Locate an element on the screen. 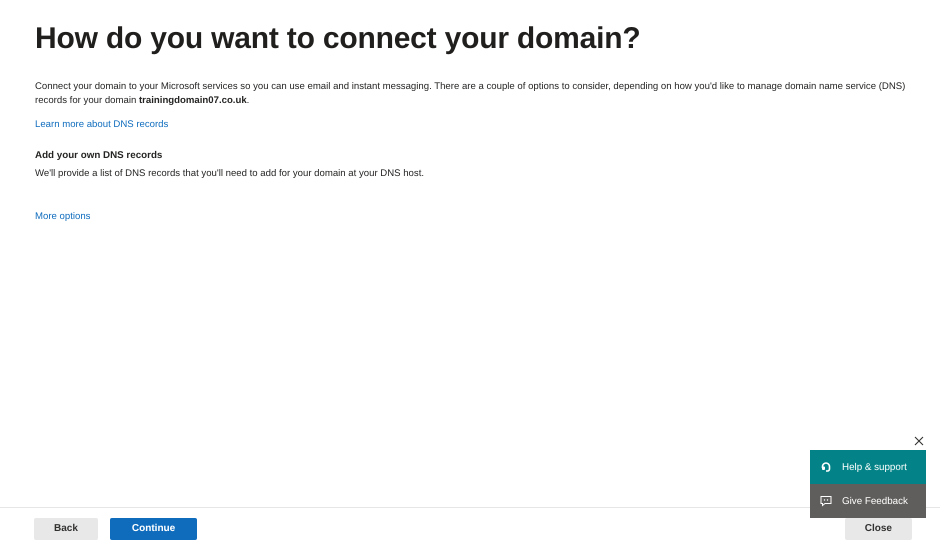 The width and height of the screenshot is (940, 550). learn-more-link: Learn more about DNS records is located at coordinates (101, 124).